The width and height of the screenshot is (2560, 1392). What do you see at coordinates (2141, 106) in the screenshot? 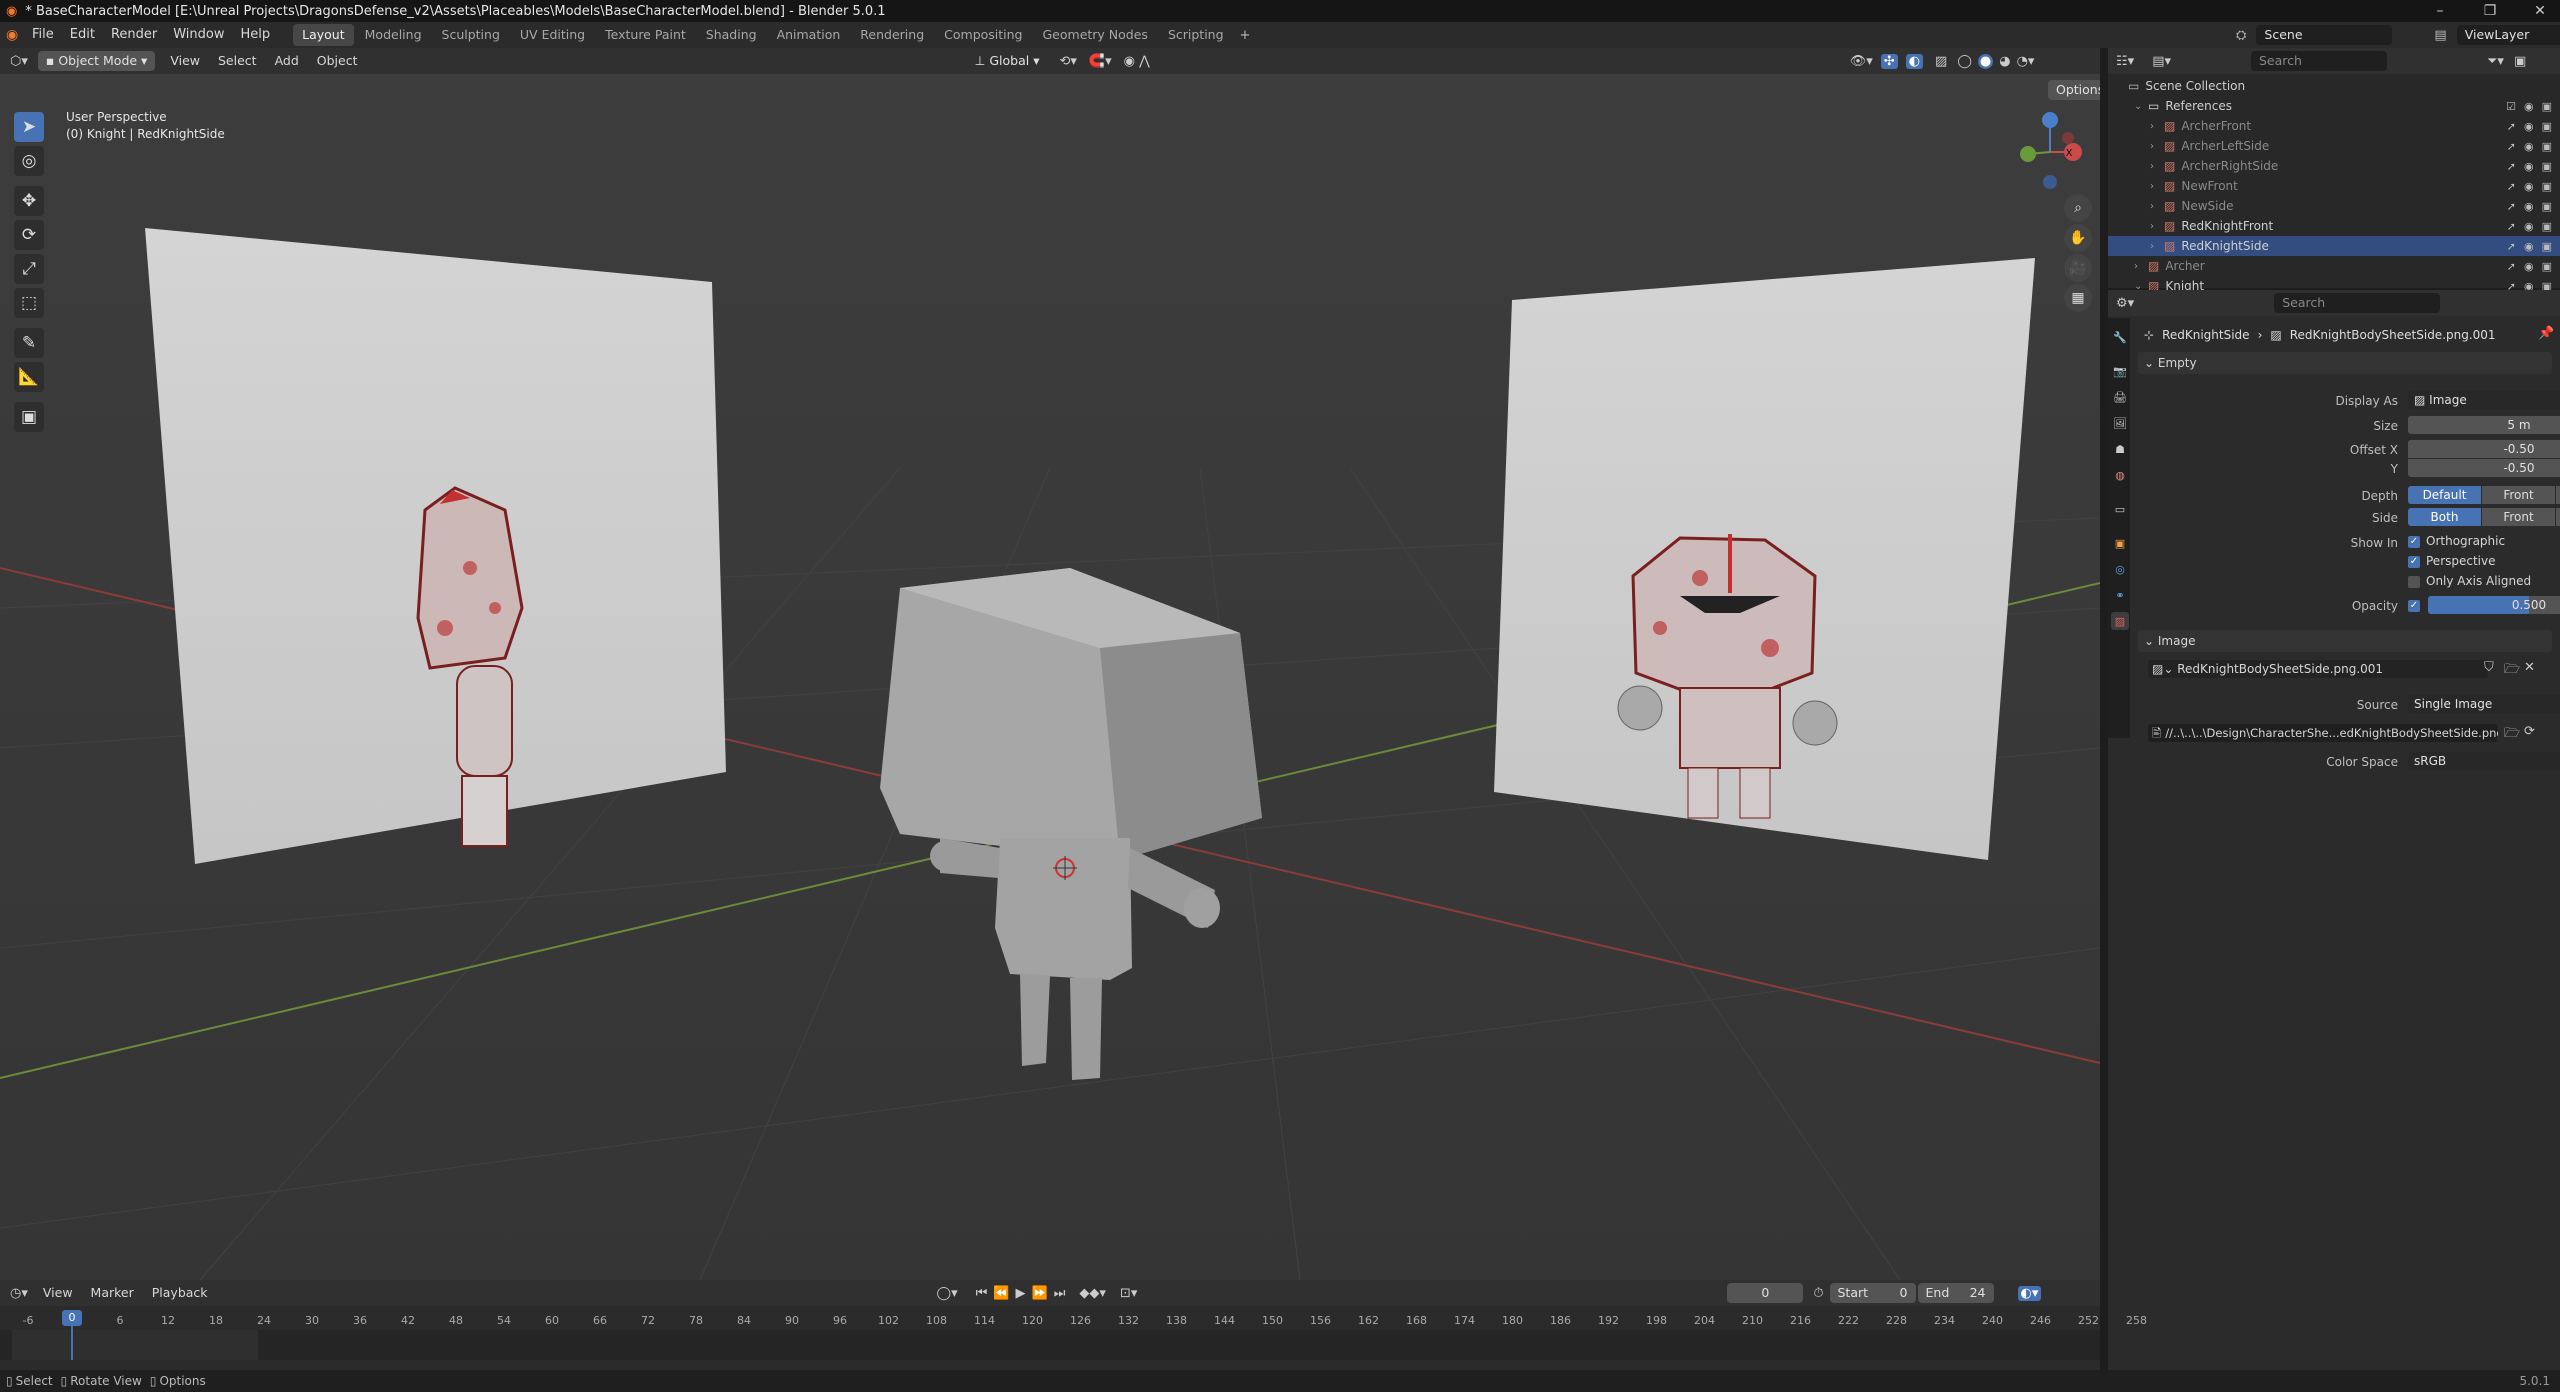
I see `expand-chevron-icon: ⌄` at bounding box center [2141, 106].